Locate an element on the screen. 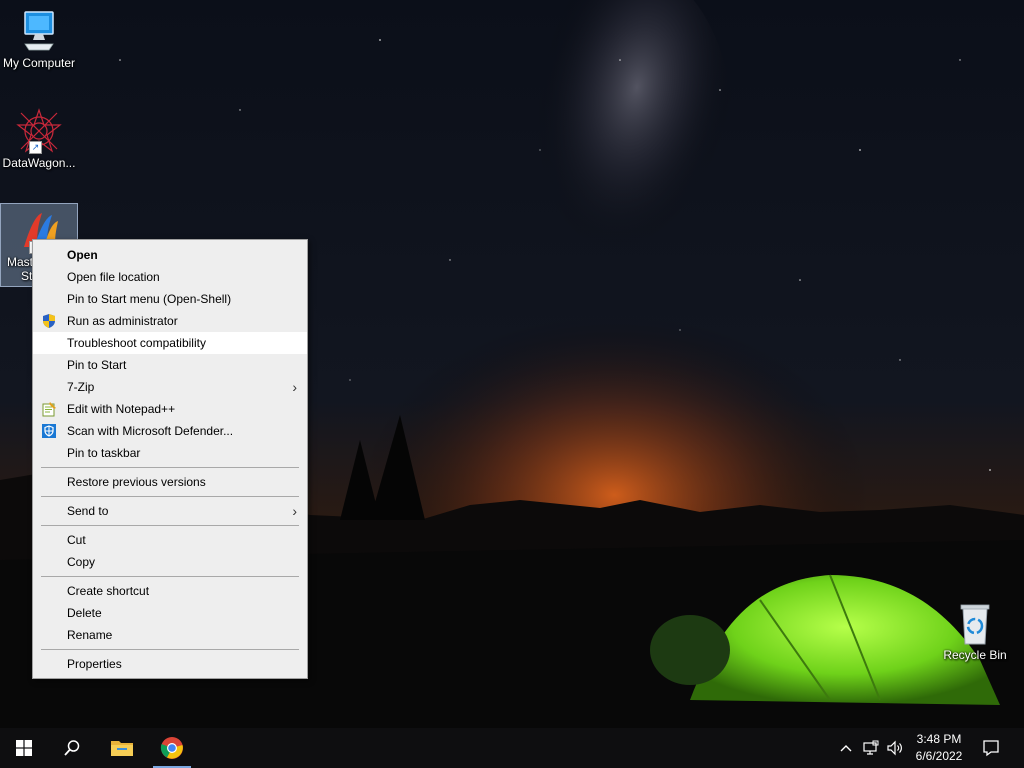  menu-item-label: Open file location is located at coordinates (113, 277).